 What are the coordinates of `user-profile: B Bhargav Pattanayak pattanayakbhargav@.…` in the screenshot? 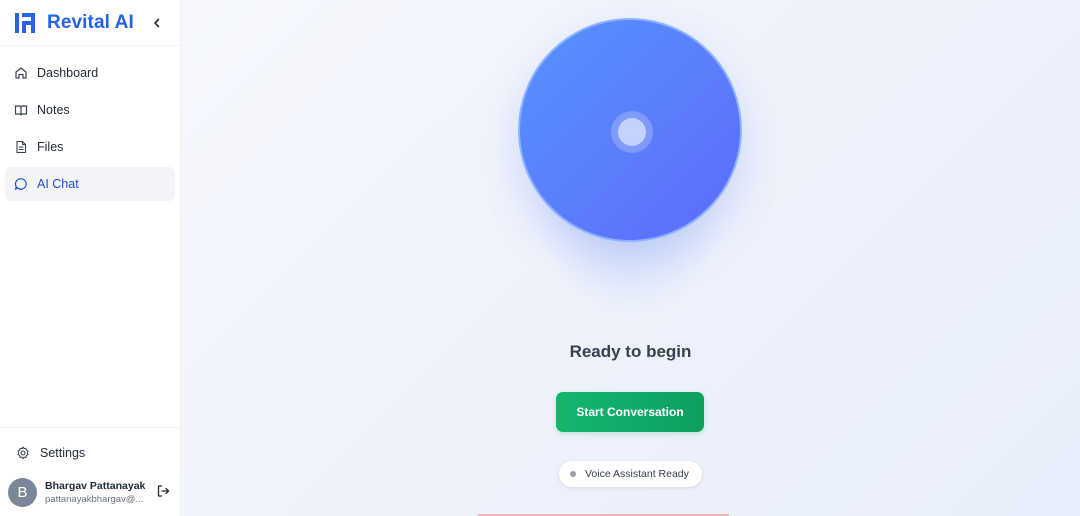 It's located at (90, 492).